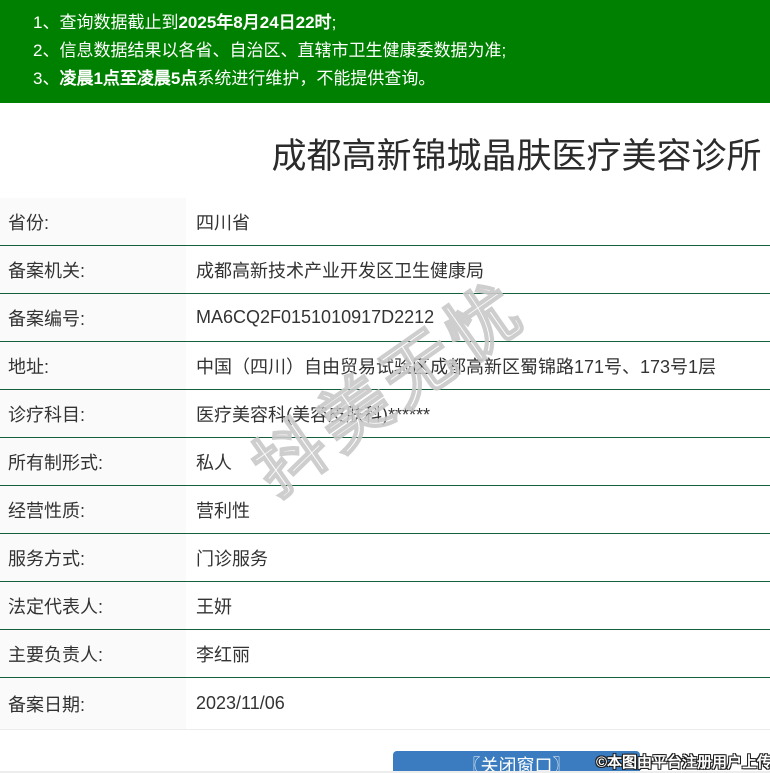 The width and height of the screenshot is (770, 773). Describe the element at coordinates (240, 703) in the screenshot. I see `row-value: 2023/11/06` at that location.